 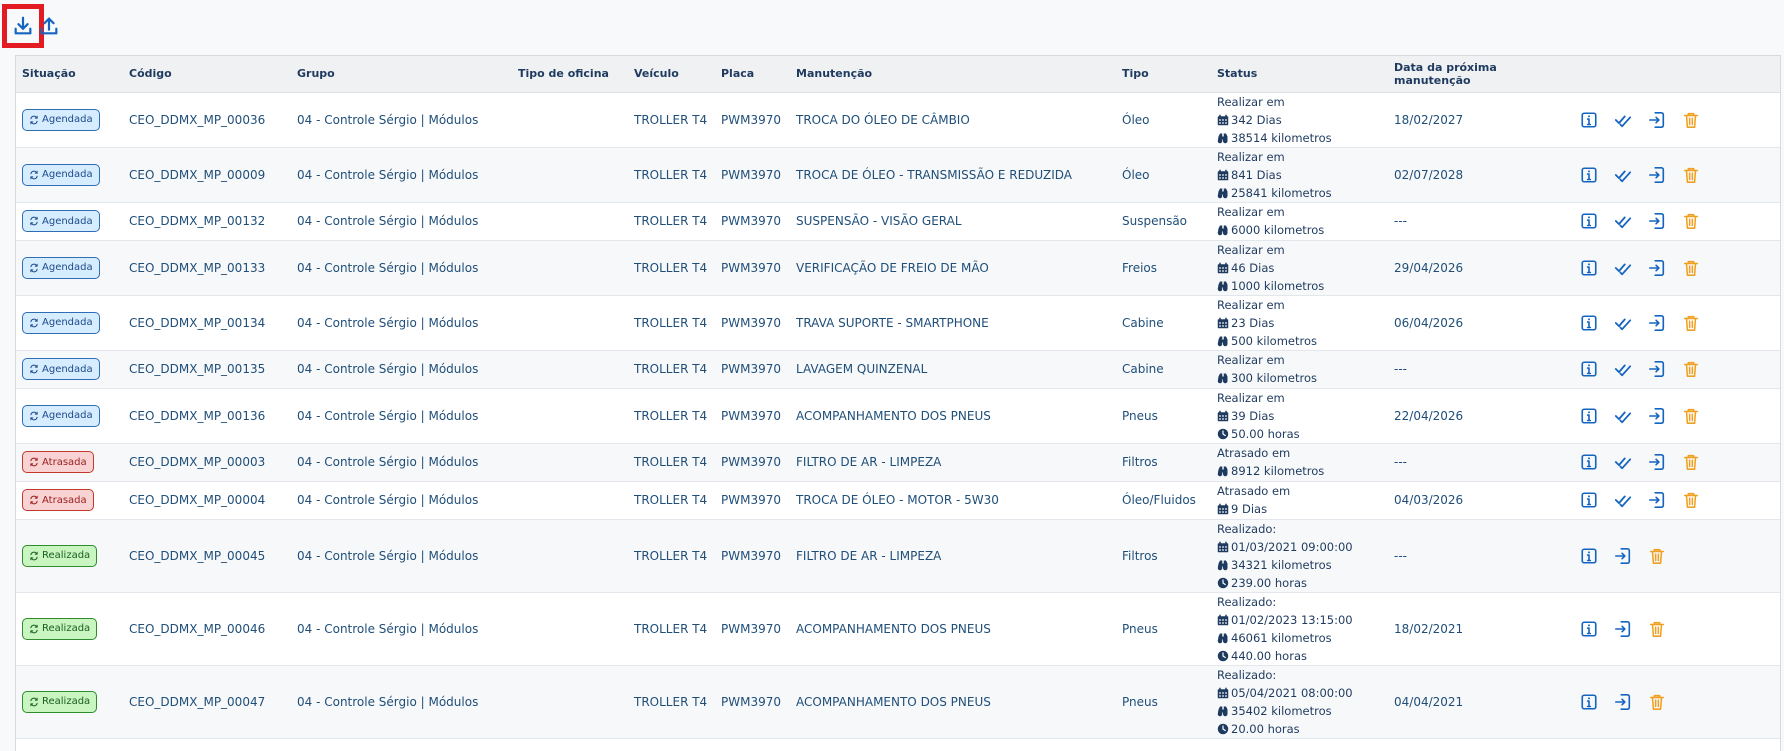 I want to click on column-header, so click(x=1674, y=74).